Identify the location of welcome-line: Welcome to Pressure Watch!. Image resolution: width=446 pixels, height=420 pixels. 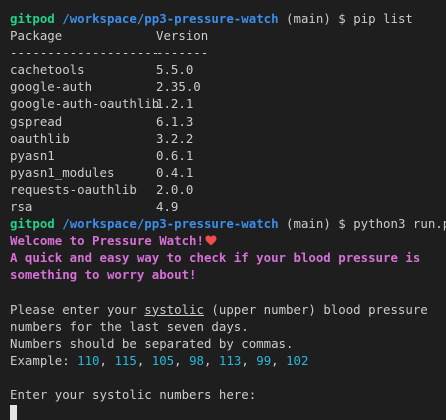
(228, 240).